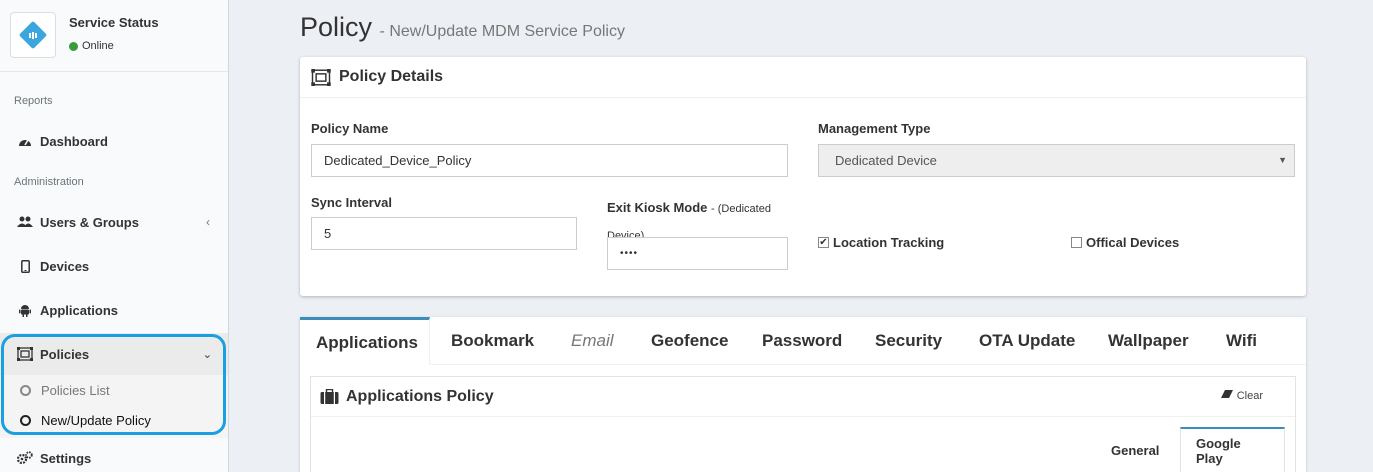 The height and width of the screenshot is (472, 1373). Describe the element at coordinates (803, 397) in the screenshot. I see `applications-policy-header: Applications Policy` at that location.